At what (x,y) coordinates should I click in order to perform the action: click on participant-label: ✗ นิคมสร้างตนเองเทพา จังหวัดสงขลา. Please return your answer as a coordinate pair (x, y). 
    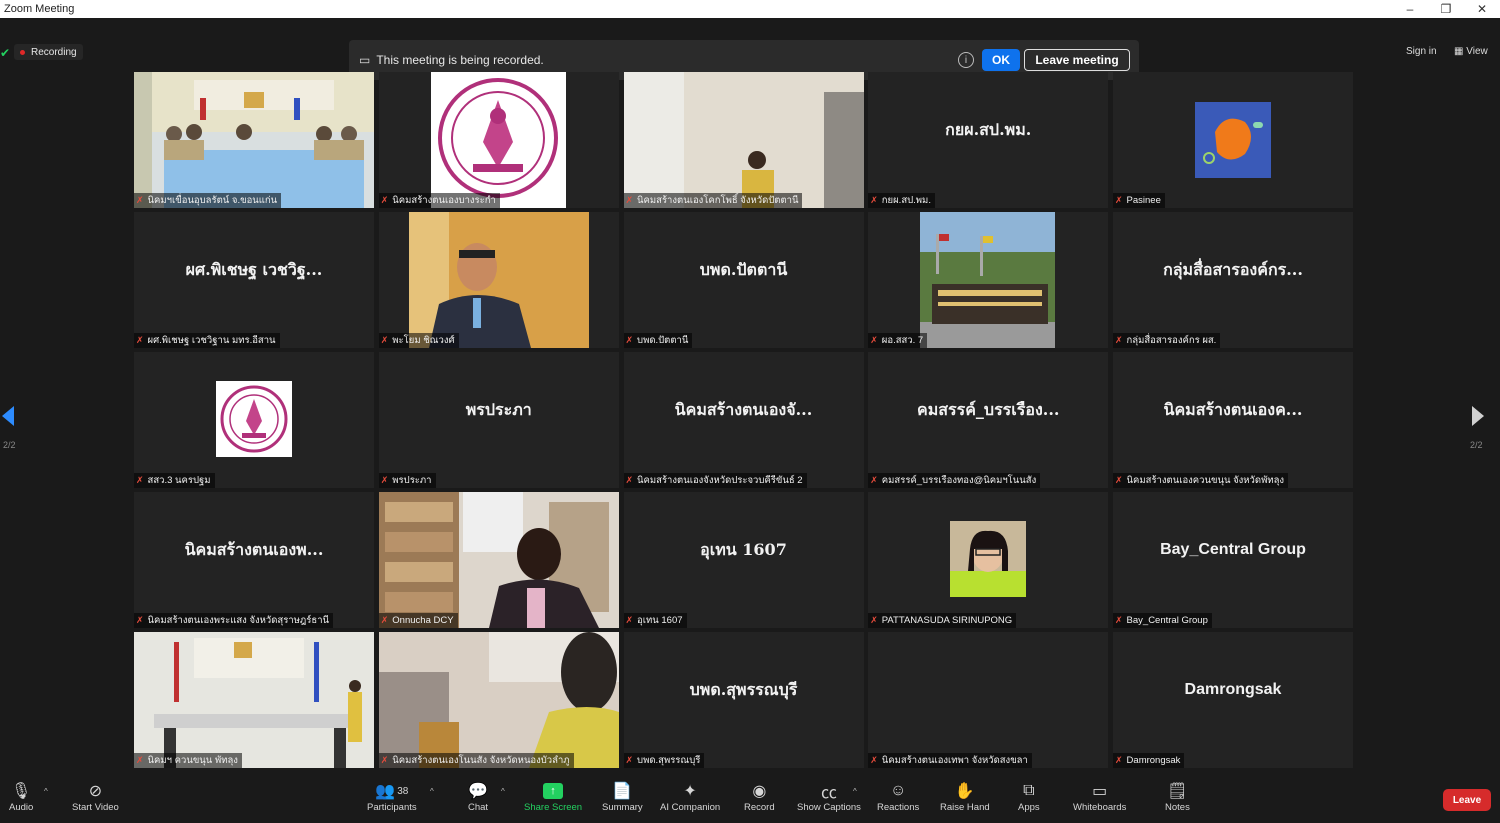
    Looking at the image, I should click on (950, 760).